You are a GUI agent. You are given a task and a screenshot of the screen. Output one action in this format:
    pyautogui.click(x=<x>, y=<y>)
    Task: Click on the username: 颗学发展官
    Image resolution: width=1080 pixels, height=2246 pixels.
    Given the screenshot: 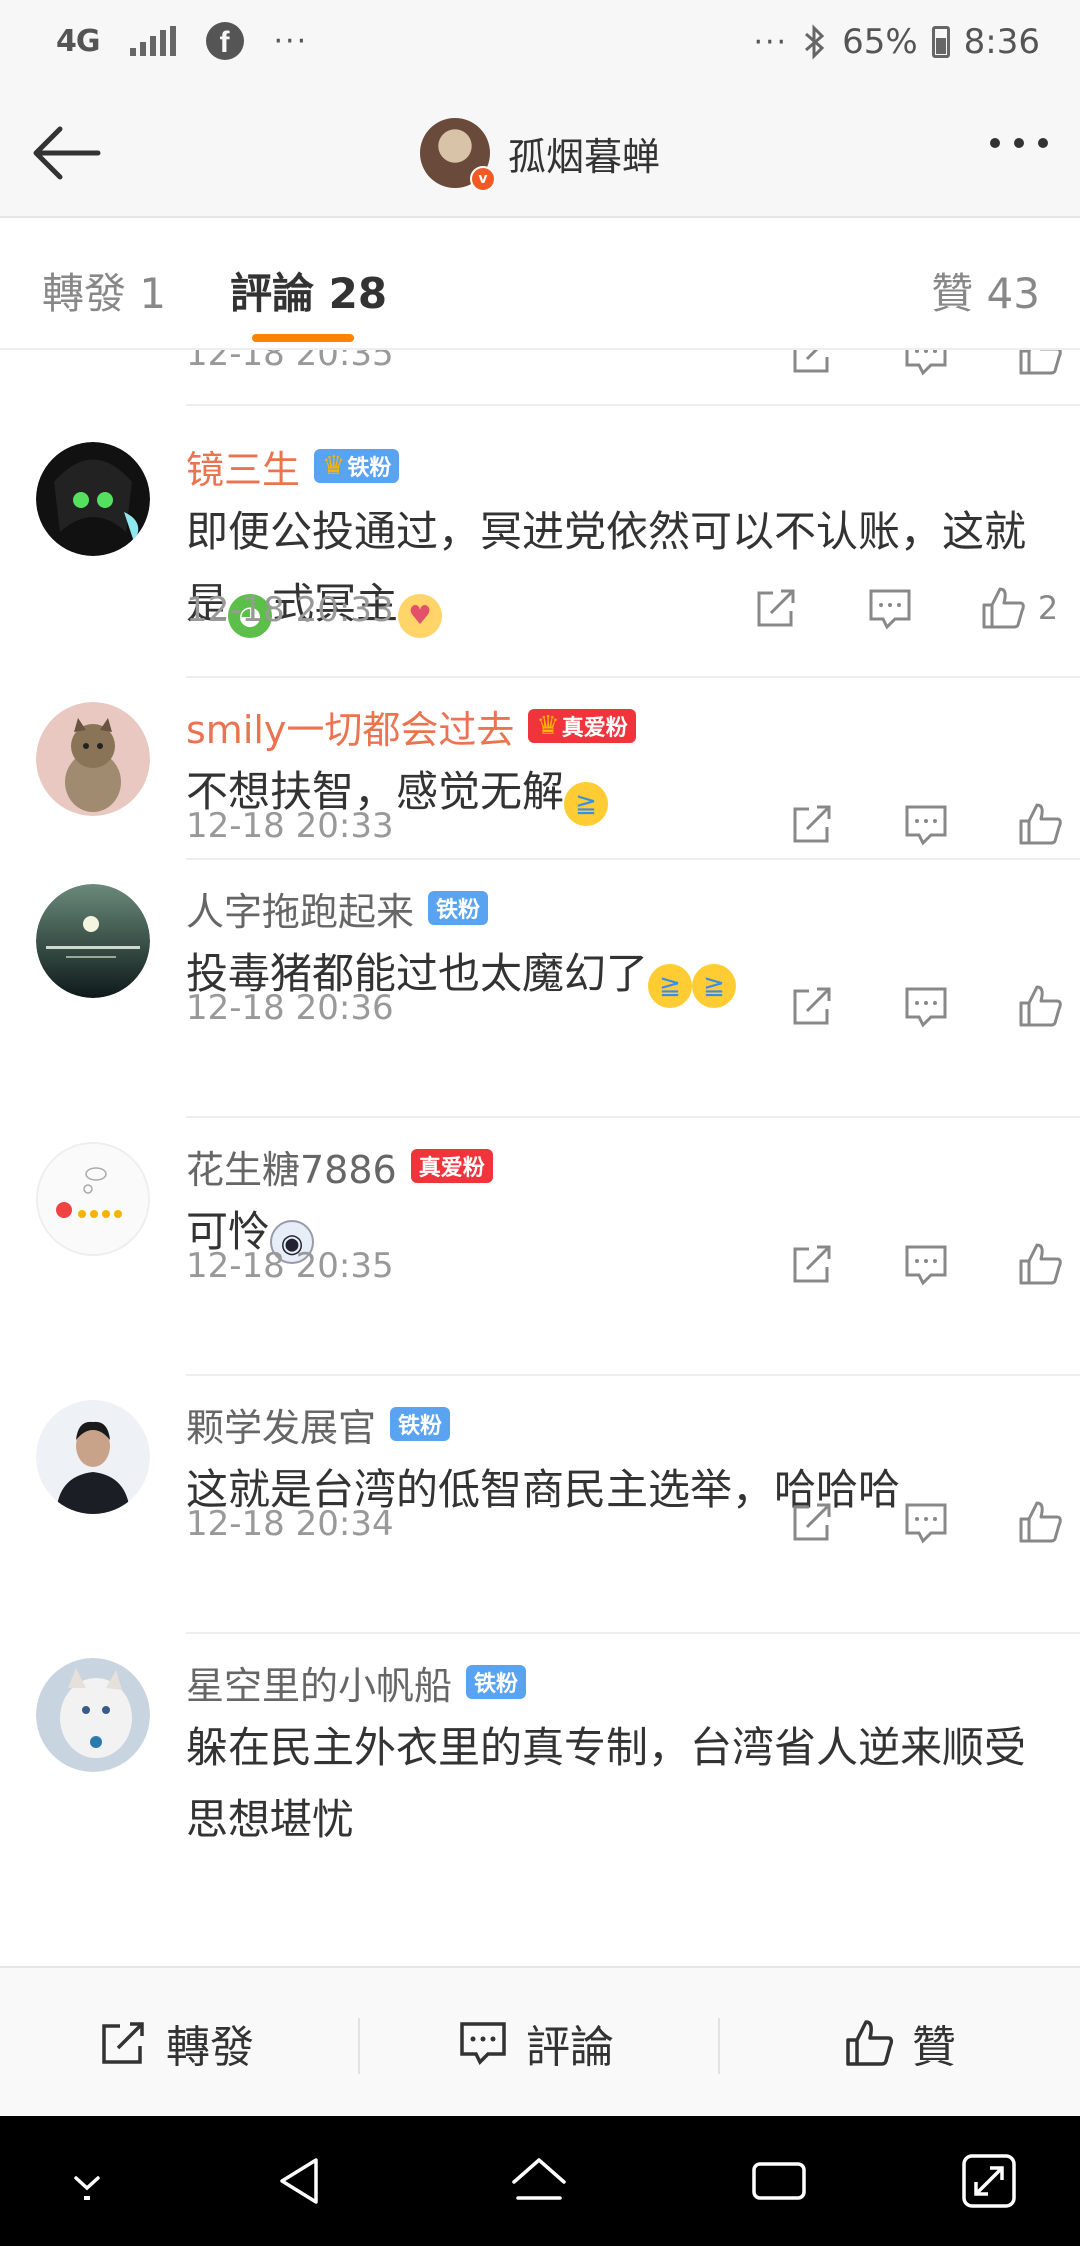 What is the action you would take?
    pyautogui.click(x=281, y=1424)
    